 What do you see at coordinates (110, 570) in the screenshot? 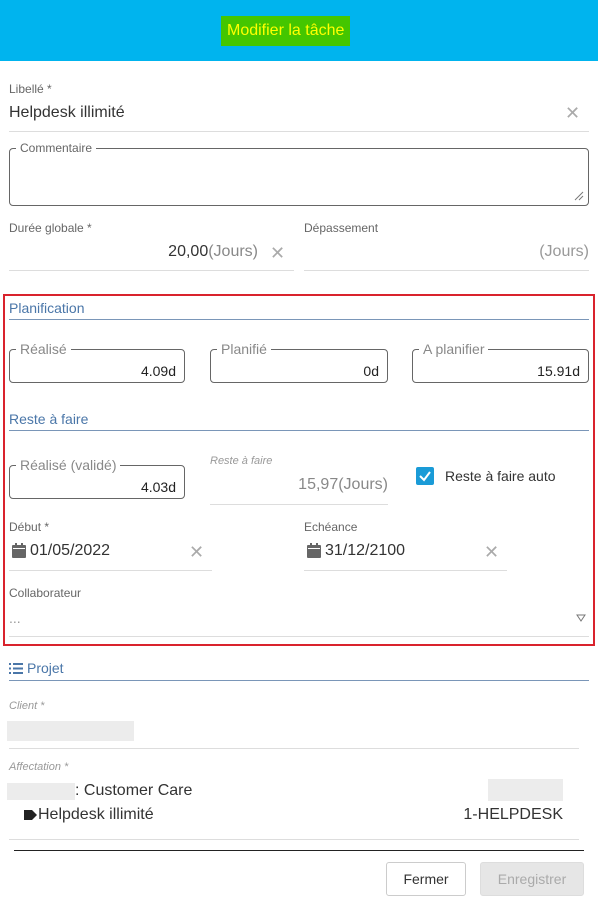
I see `debut-underline` at bounding box center [110, 570].